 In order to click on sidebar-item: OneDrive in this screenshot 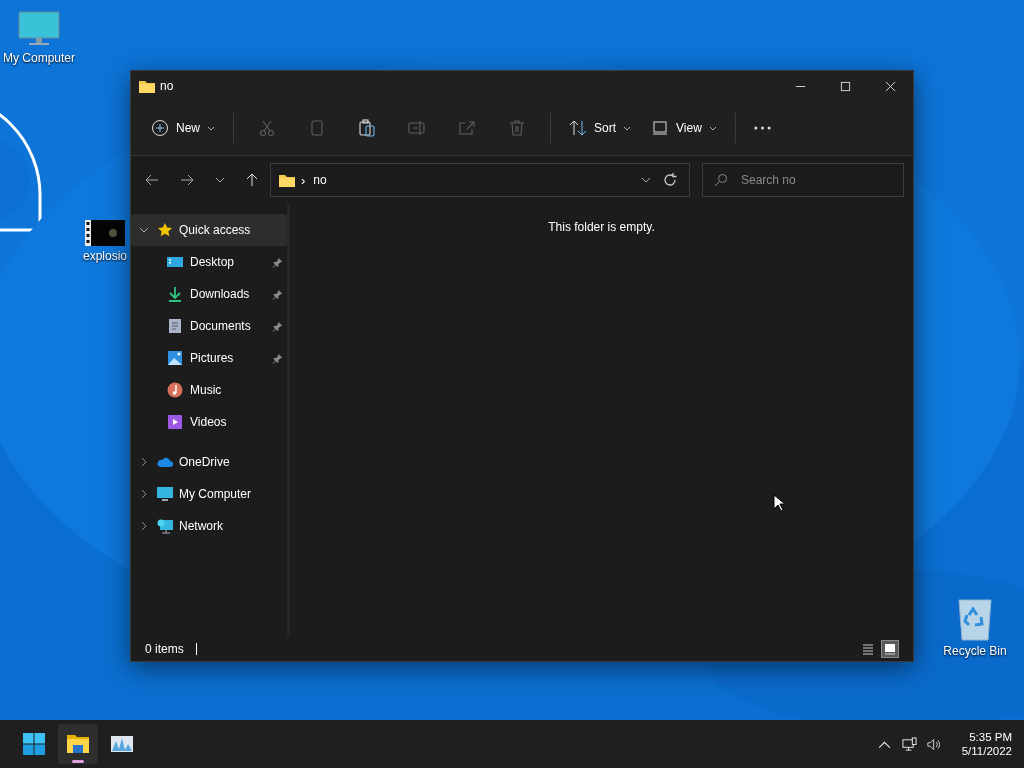, I will do `click(209, 462)`.